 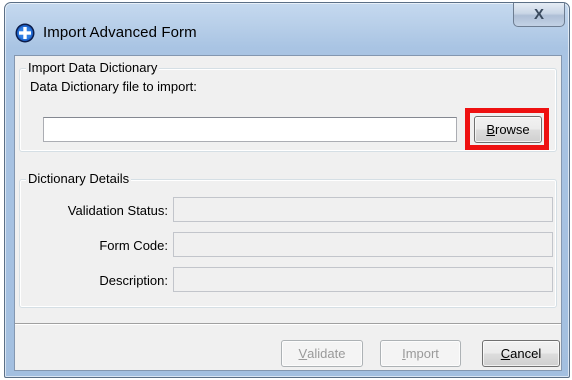 I want to click on import-button: Import, so click(x=420, y=353).